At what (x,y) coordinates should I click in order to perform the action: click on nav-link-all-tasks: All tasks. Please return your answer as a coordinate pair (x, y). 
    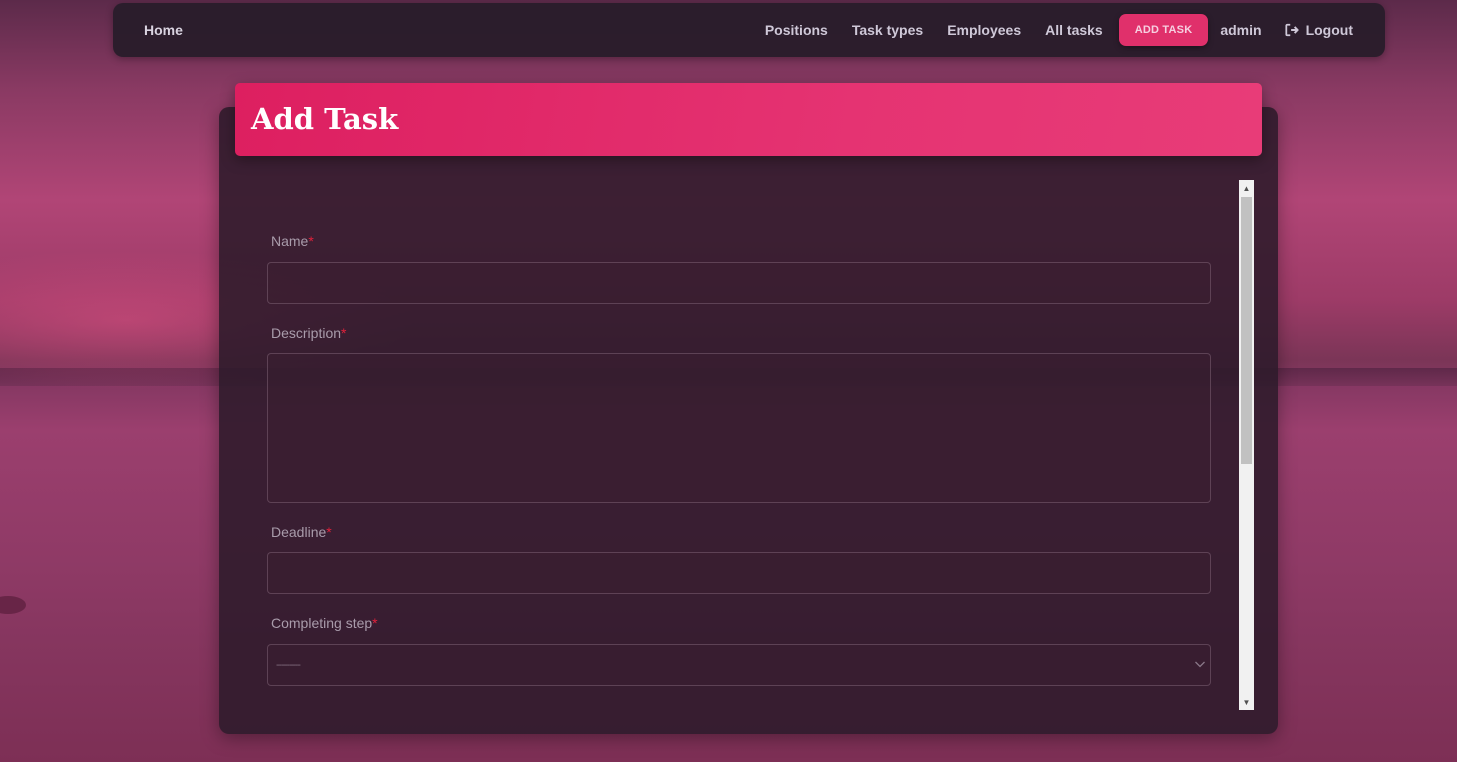
    Looking at the image, I should click on (1074, 30).